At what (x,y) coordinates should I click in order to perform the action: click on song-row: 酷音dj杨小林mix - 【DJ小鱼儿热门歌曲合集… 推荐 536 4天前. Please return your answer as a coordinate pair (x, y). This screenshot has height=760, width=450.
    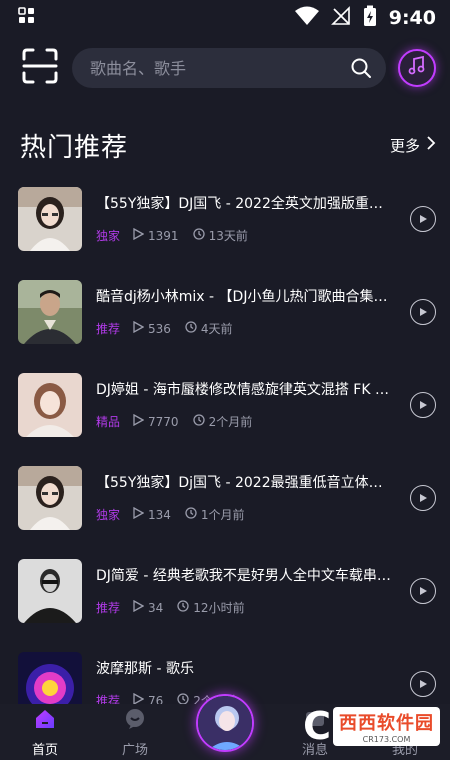
    Looking at the image, I should click on (225, 311).